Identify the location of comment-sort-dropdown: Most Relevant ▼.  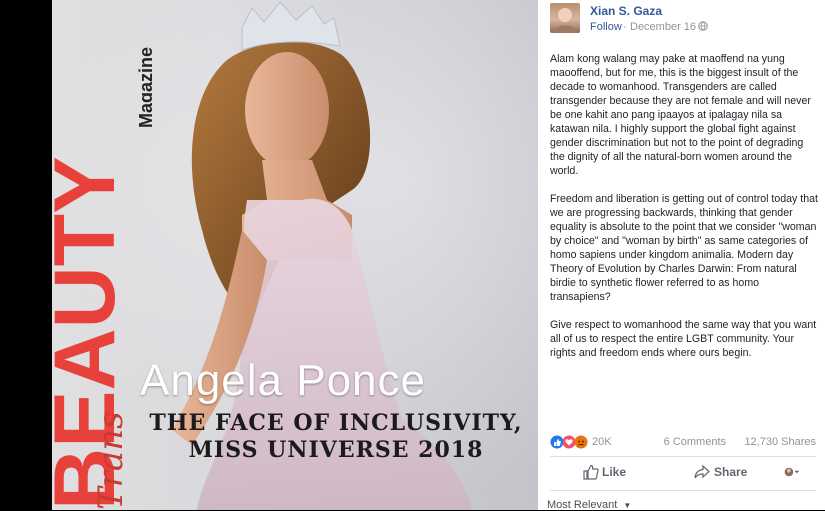
(589, 505).